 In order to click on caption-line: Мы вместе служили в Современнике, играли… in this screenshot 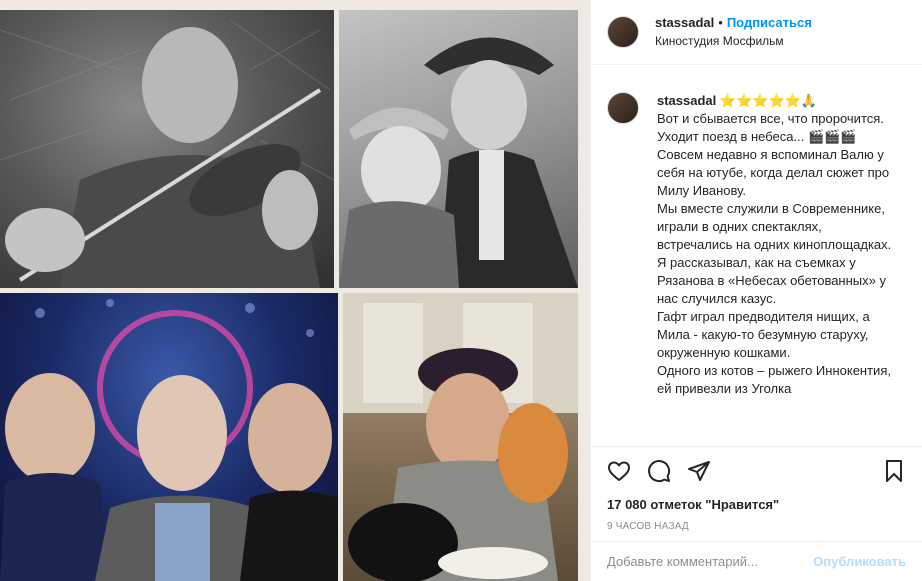, I will do `click(774, 226)`.